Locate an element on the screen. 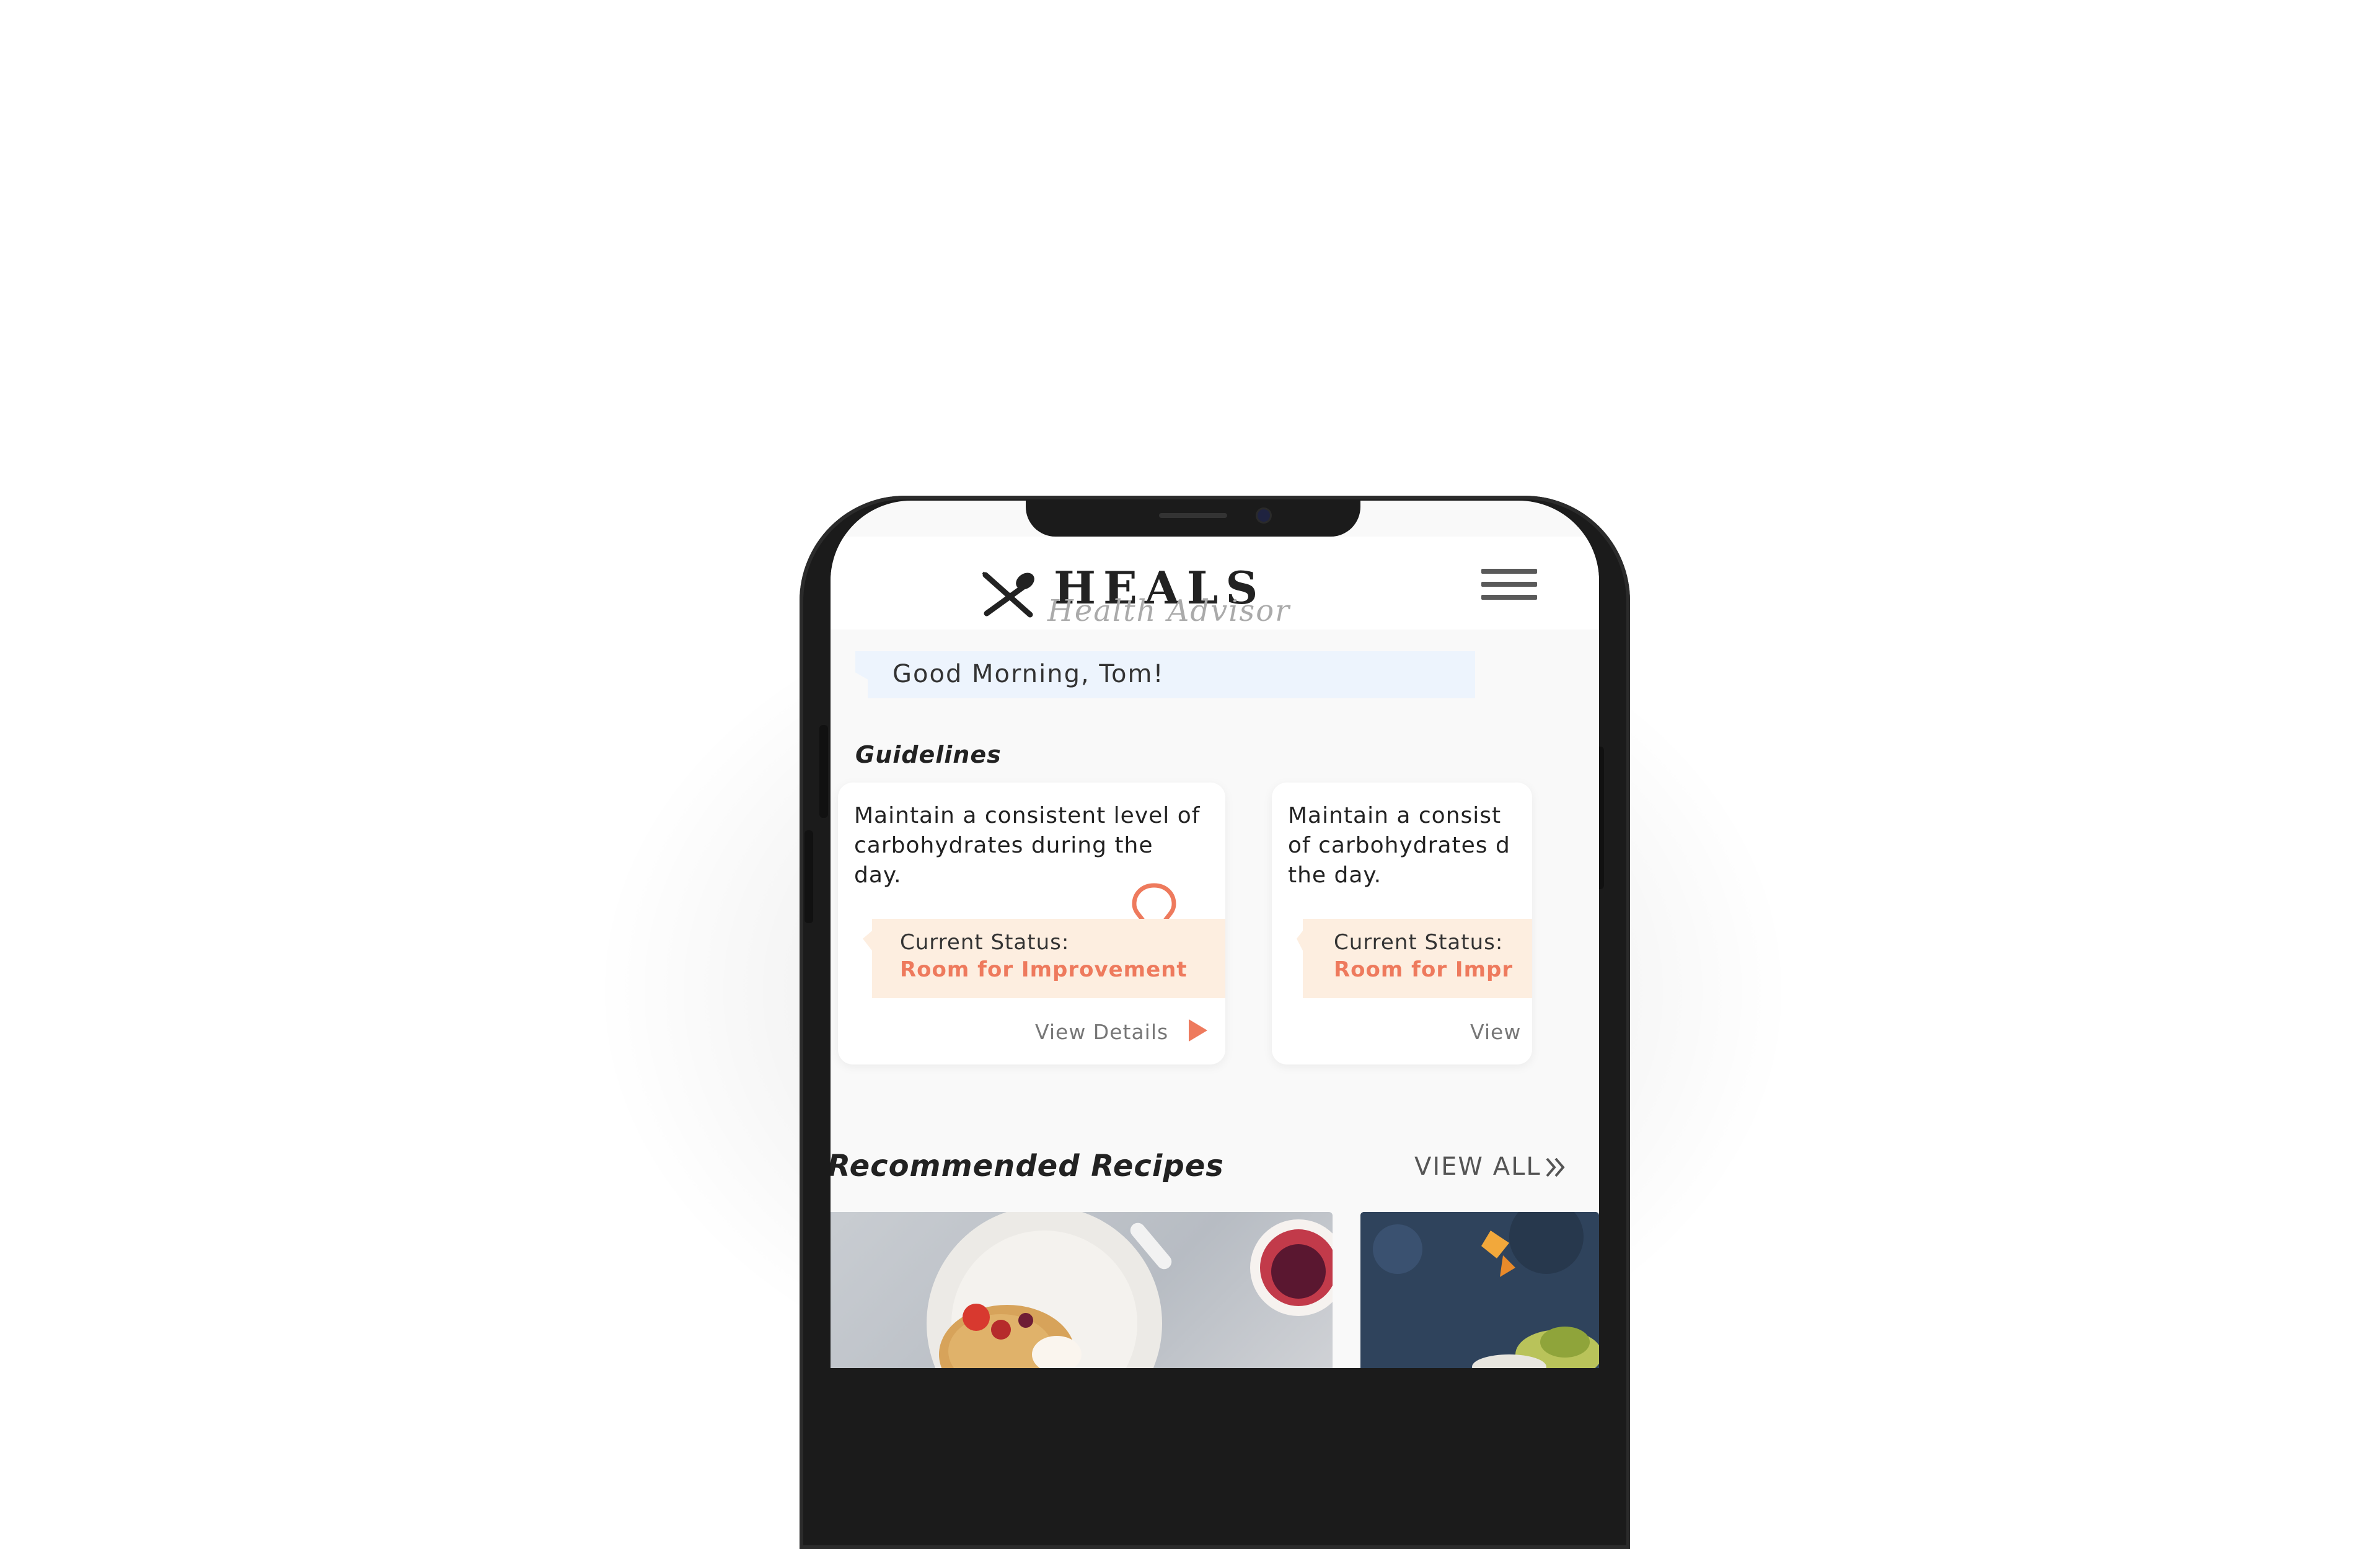  greeting-banner: Good Morning, Tom! is located at coordinates (1165, 674).